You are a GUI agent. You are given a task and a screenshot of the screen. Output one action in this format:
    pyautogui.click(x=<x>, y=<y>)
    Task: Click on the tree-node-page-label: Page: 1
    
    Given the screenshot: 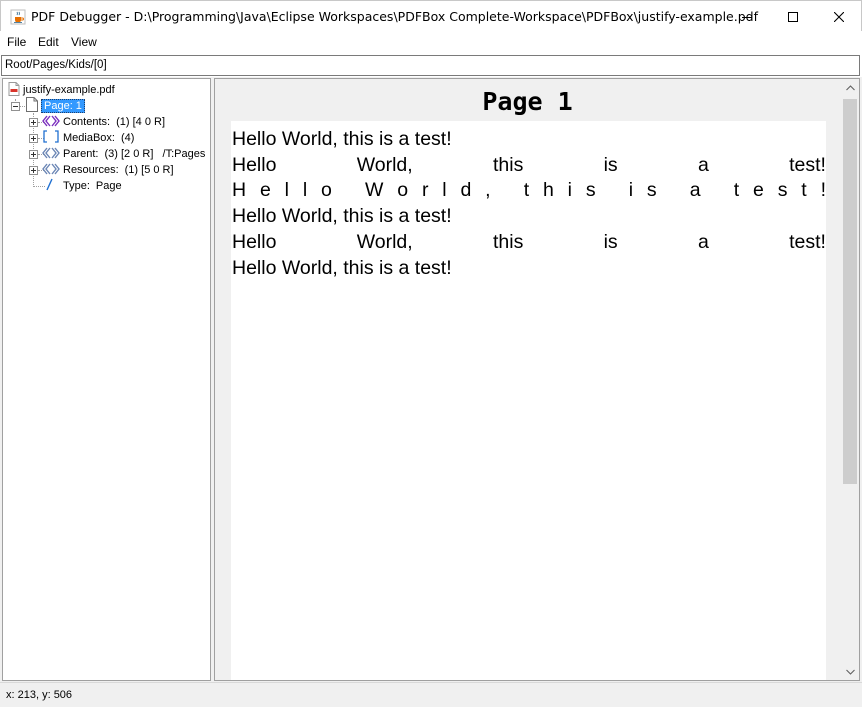 What is the action you would take?
    pyautogui.click(x=63, y=106)
    